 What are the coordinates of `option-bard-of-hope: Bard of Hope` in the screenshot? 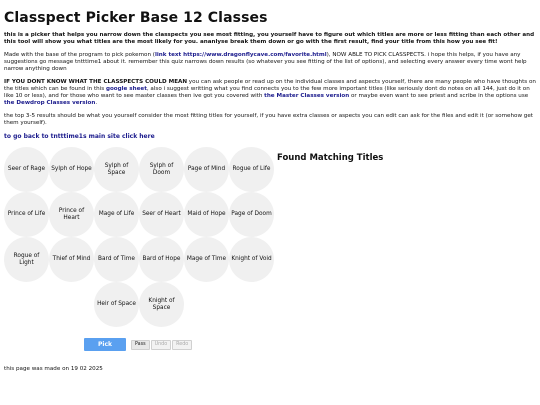 It's located at (161, 259).